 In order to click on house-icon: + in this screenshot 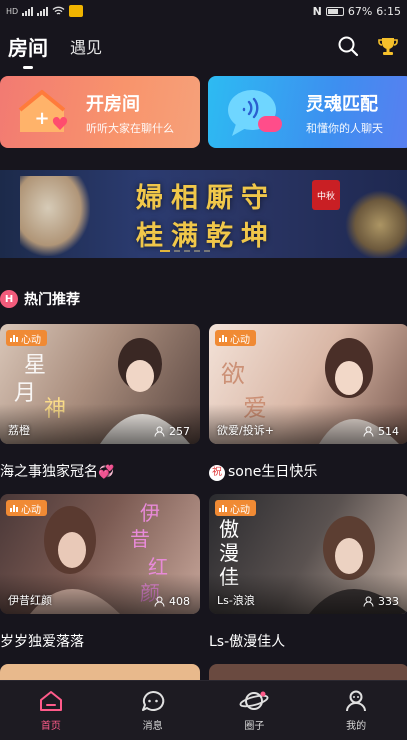, I will do `click(43, 111)`.